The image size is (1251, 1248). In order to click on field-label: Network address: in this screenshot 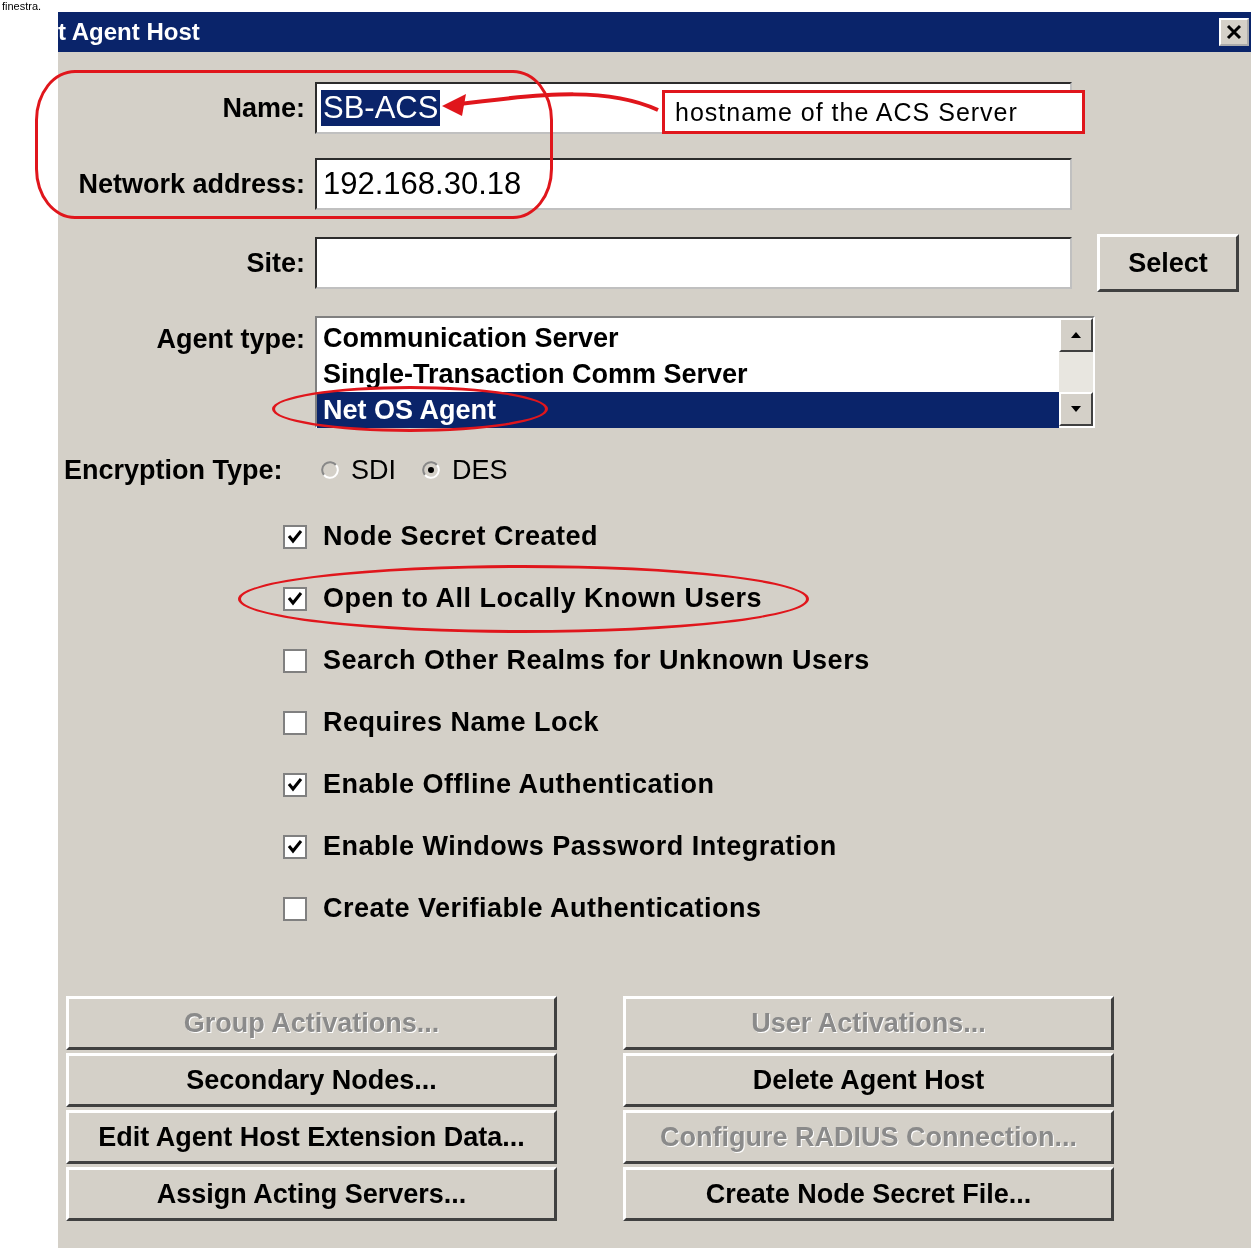, I will do `click(191, 184)`.